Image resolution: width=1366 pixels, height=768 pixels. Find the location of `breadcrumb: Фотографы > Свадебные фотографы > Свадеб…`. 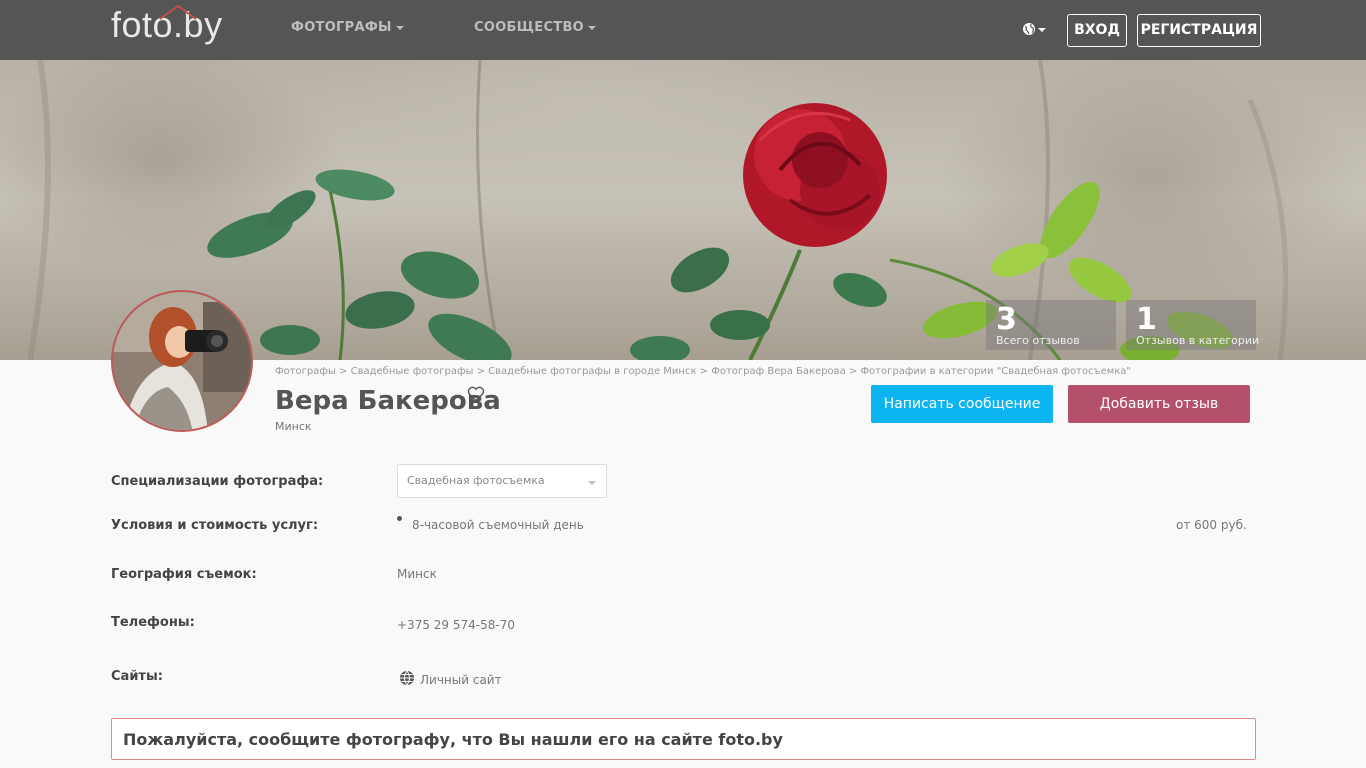

breadcrumb: Фотографы > Свадебные фотографы > Свадеб… is located at coordinates (703, 371).